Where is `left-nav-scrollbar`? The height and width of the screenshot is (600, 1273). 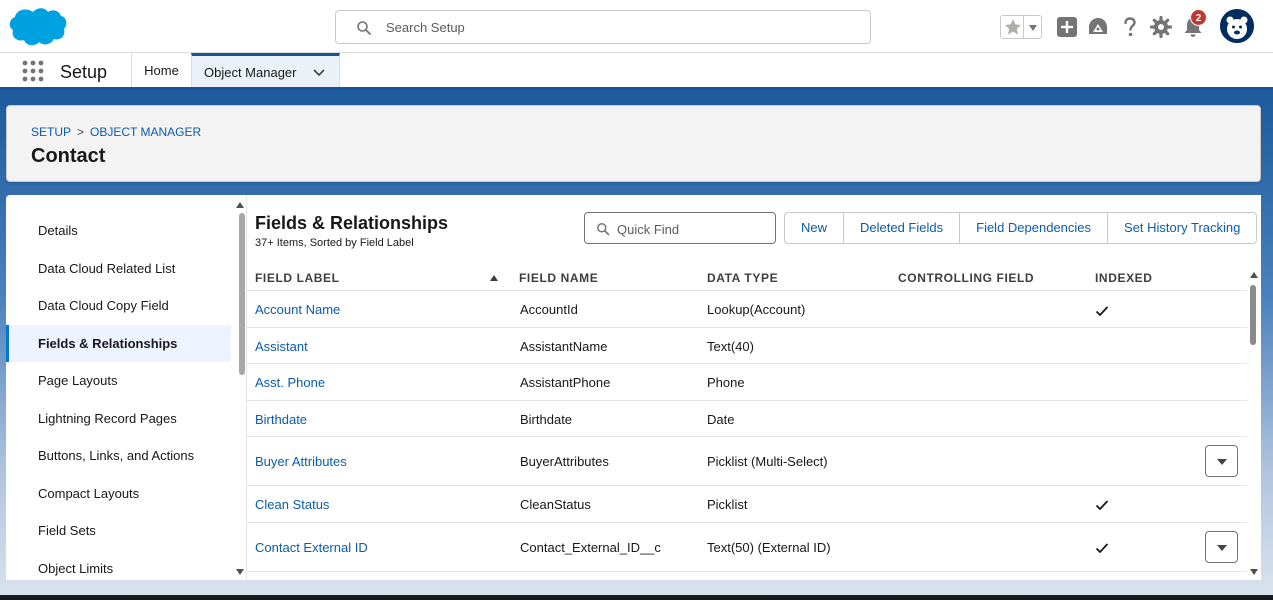 left-nav-scrollbar is located at coordinates (242, 294).